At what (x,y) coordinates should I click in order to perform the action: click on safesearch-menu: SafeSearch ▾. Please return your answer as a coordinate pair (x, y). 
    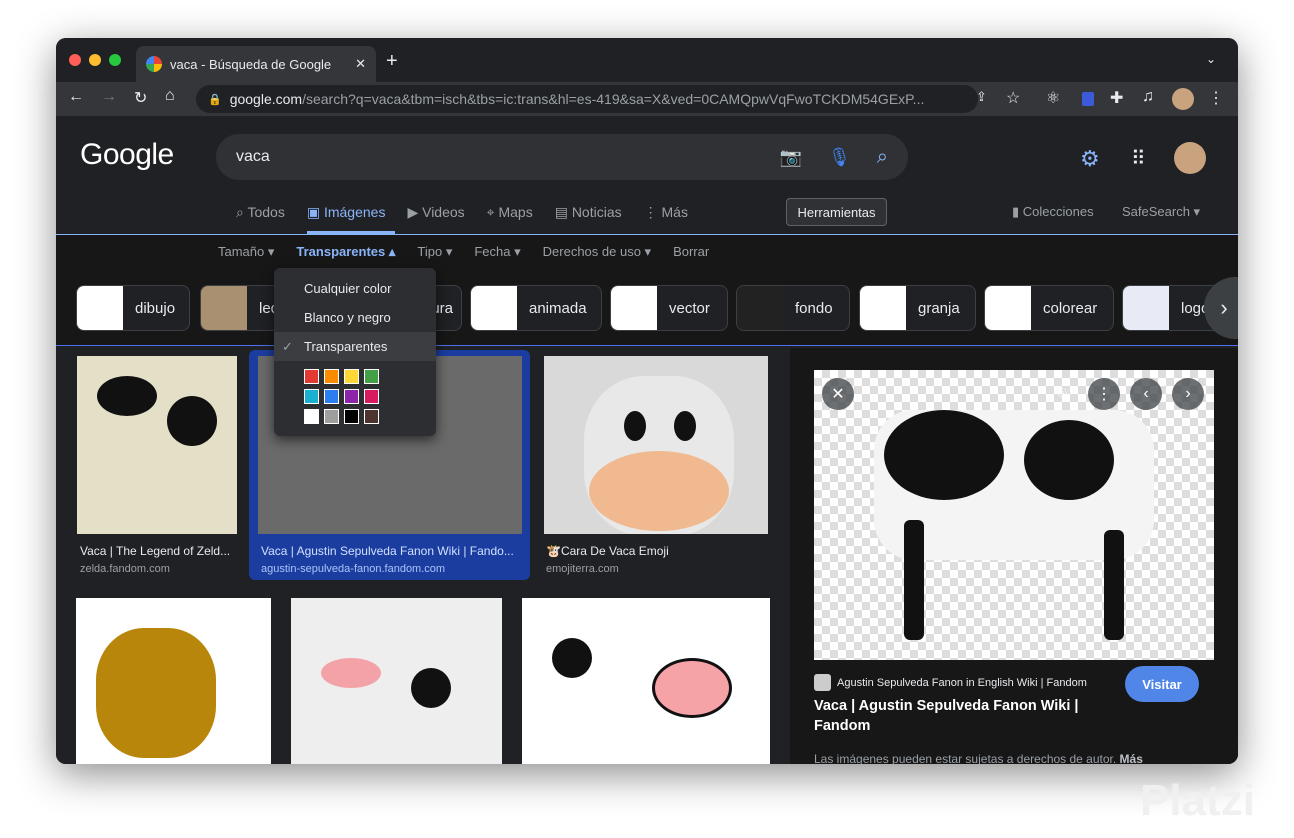
    Looking at the image, I should click on (1161, 212).